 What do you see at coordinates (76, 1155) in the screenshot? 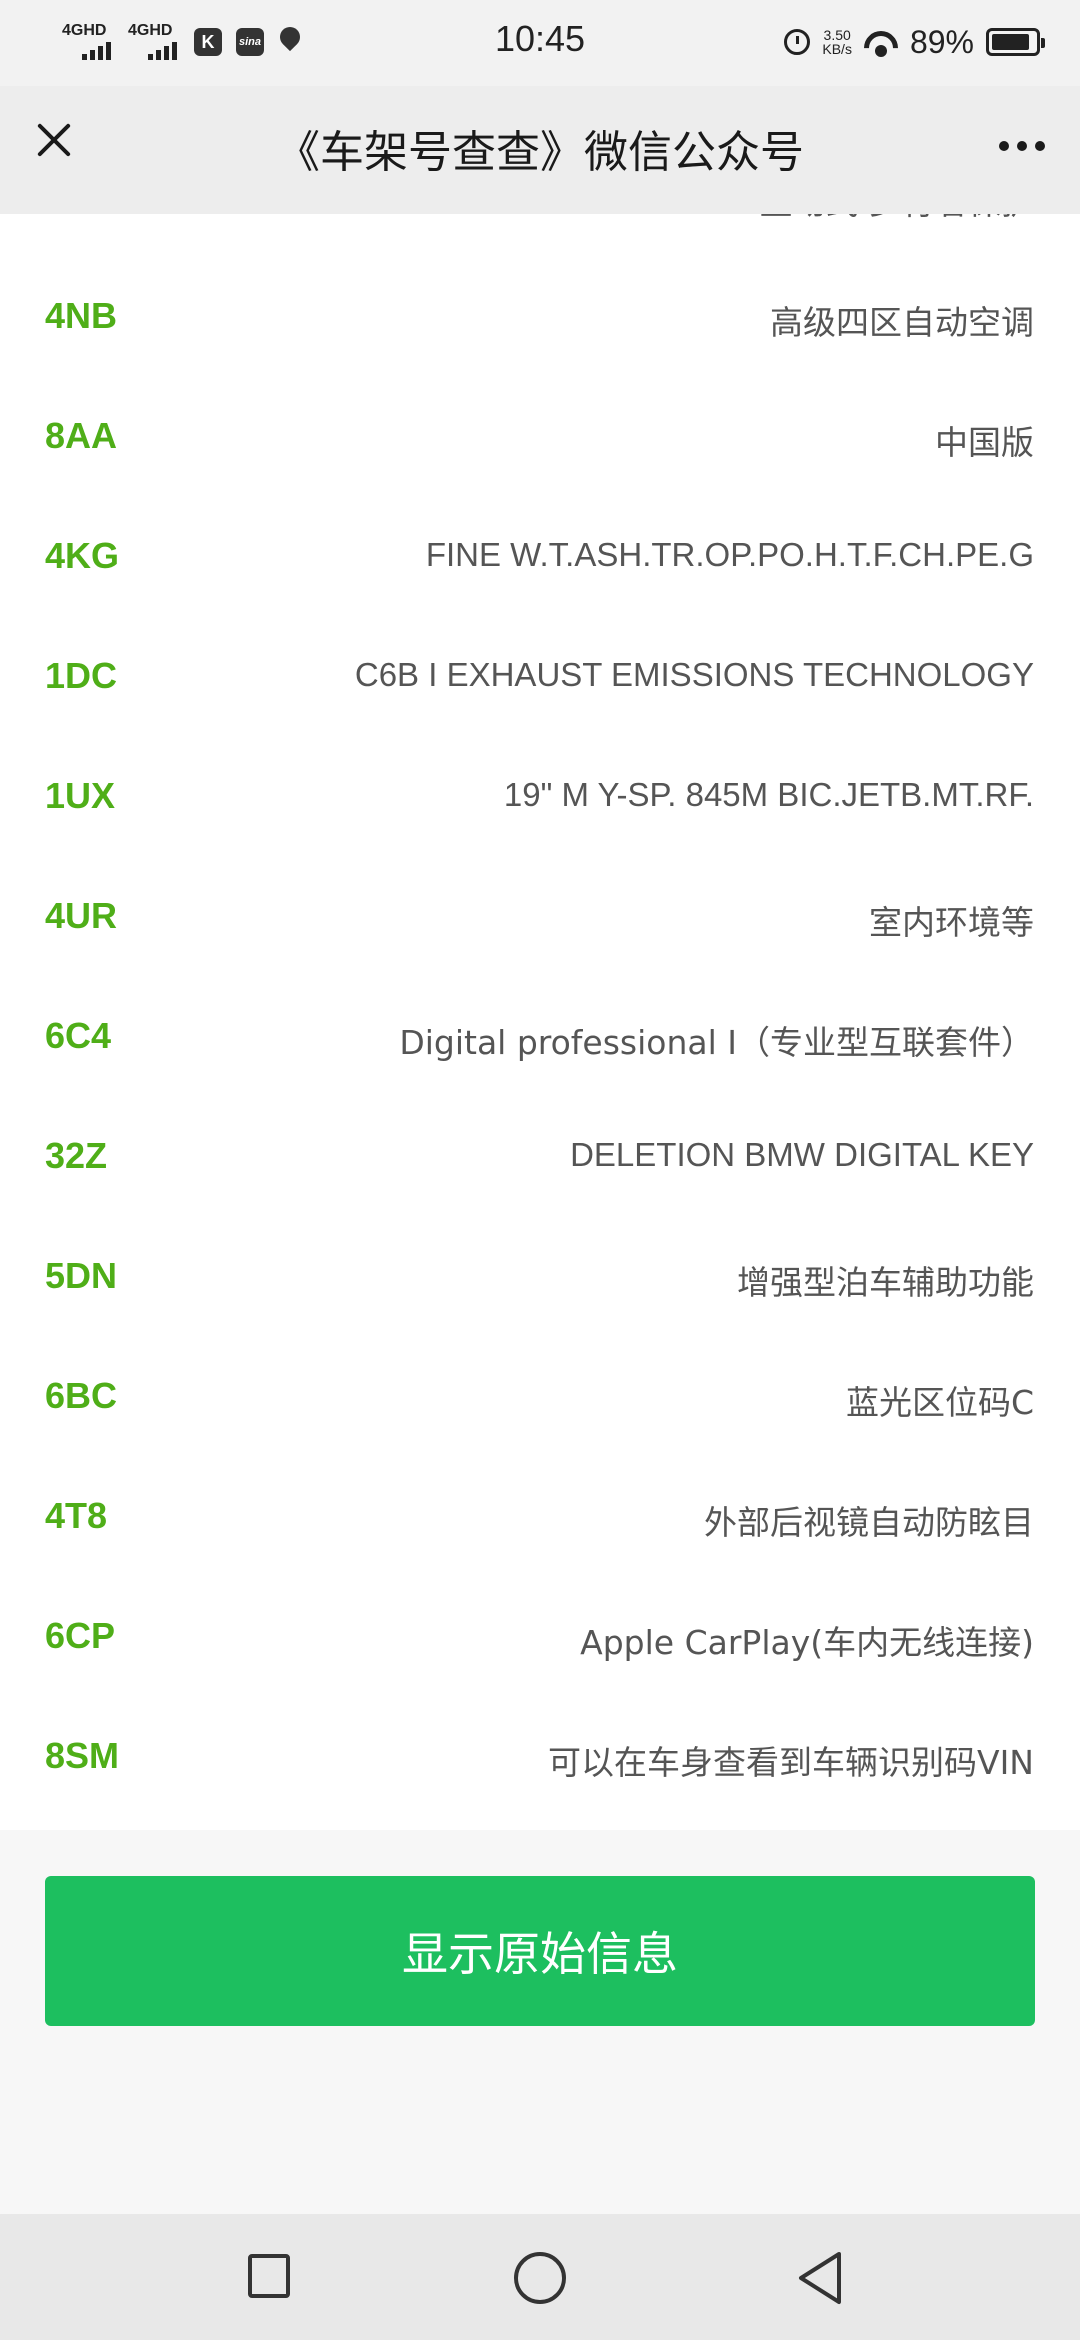
I see `option-code: 32Z` at bounding box center [76, 1155].